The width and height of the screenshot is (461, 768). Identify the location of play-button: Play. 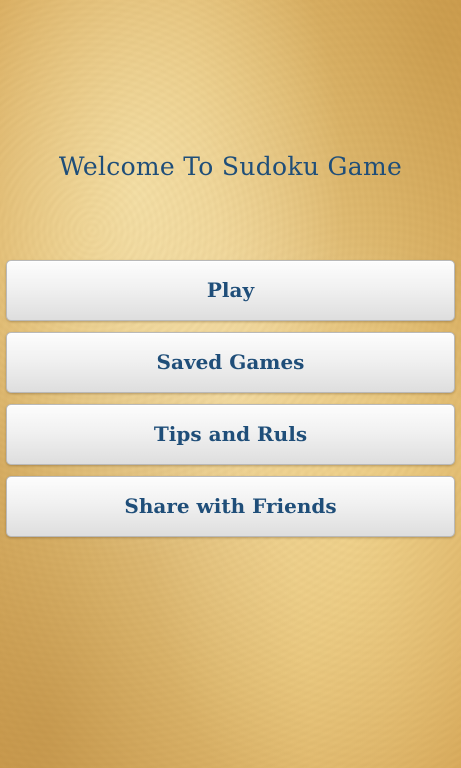
(230, 290).